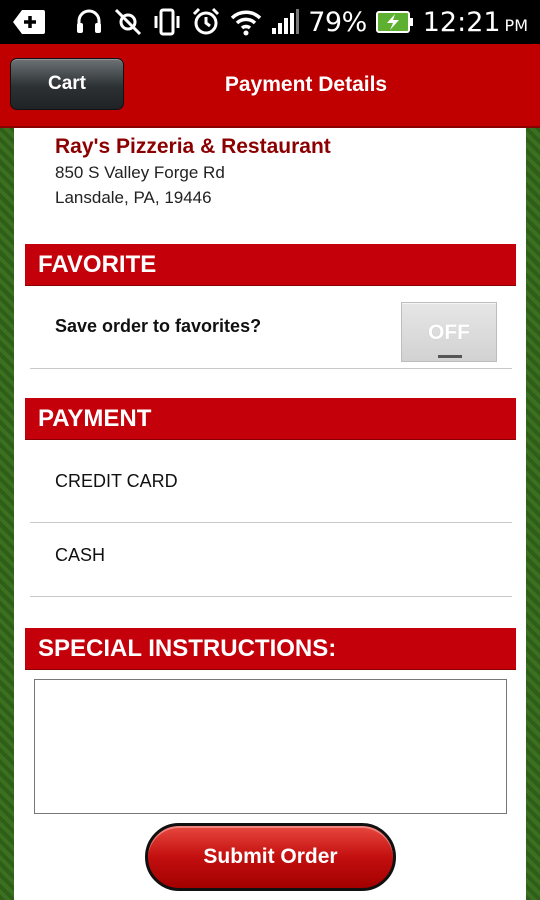 The image size is (540, 900). Describe the element at coordinates (167, 22) in the screenshot. I see `vibrate-icon` at that location.